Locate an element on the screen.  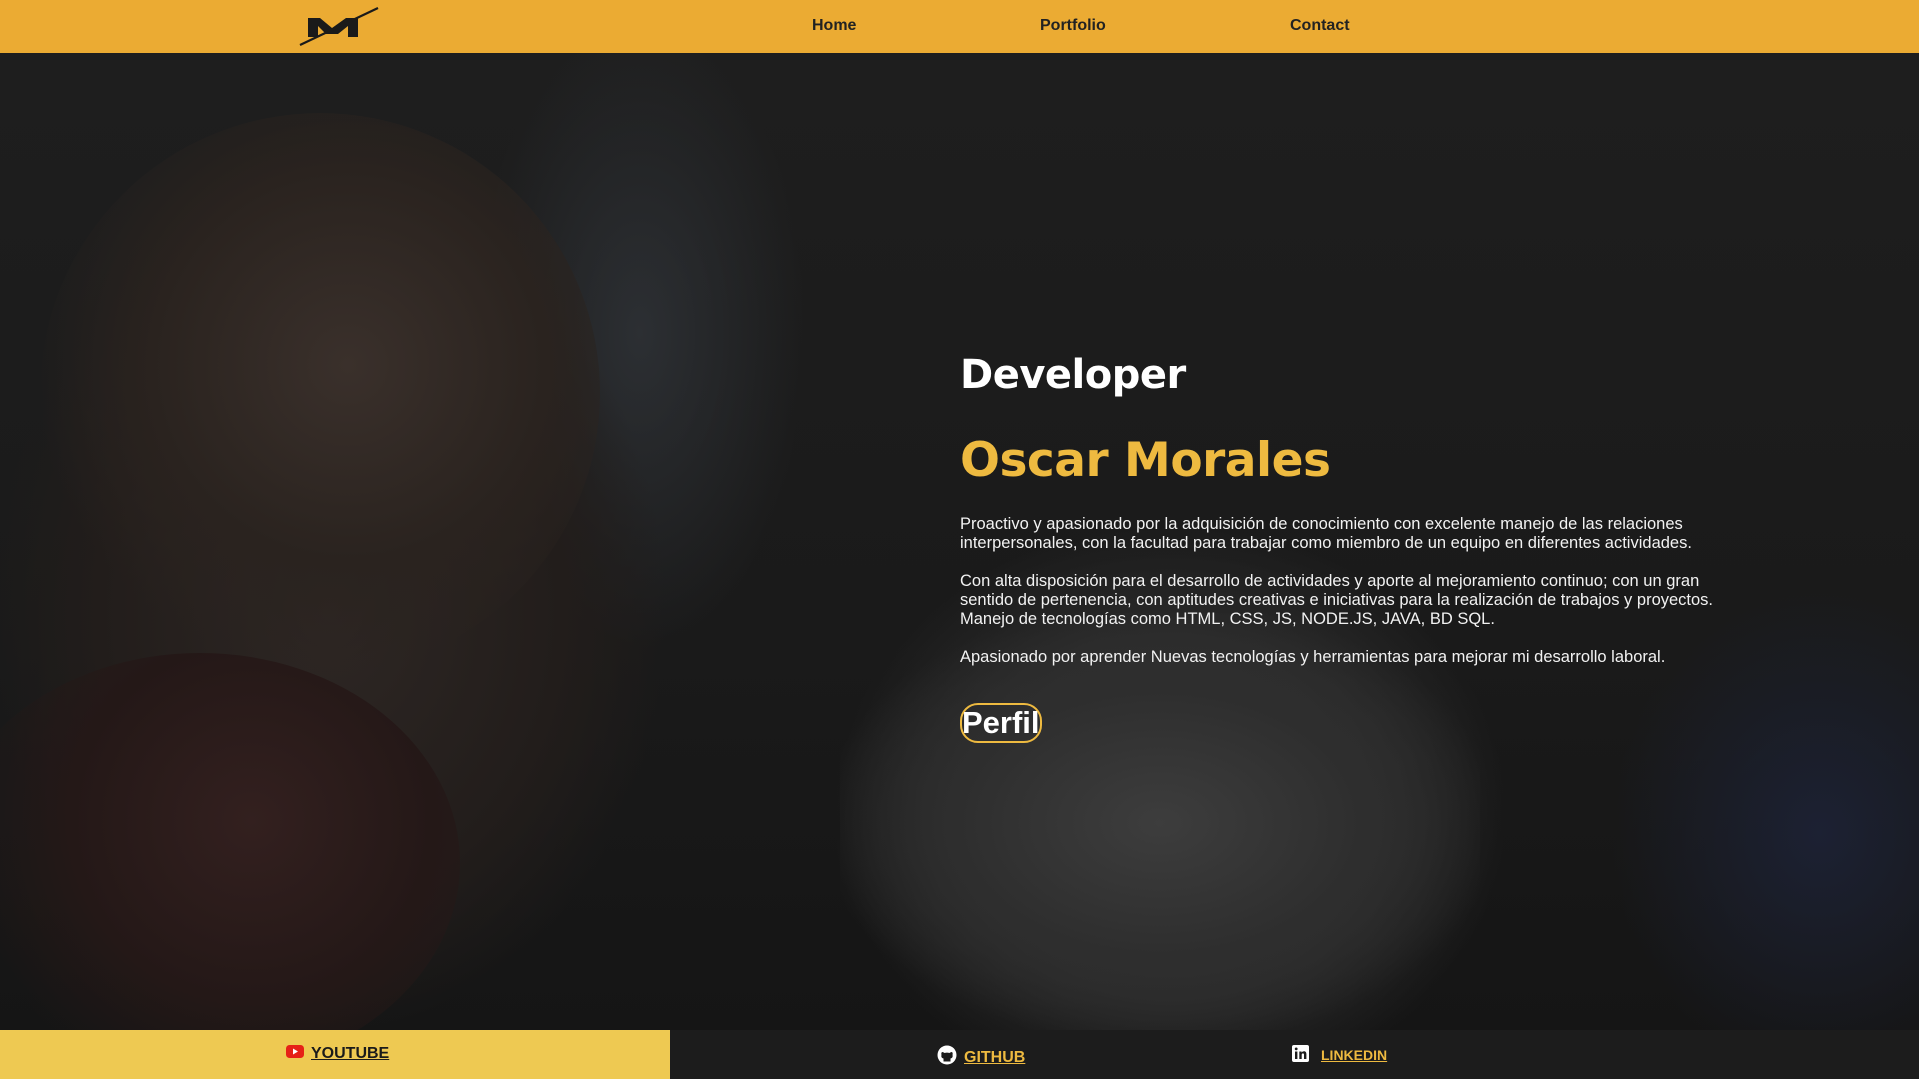
nav-contact: Contact is located at coordinates (1320, 26).